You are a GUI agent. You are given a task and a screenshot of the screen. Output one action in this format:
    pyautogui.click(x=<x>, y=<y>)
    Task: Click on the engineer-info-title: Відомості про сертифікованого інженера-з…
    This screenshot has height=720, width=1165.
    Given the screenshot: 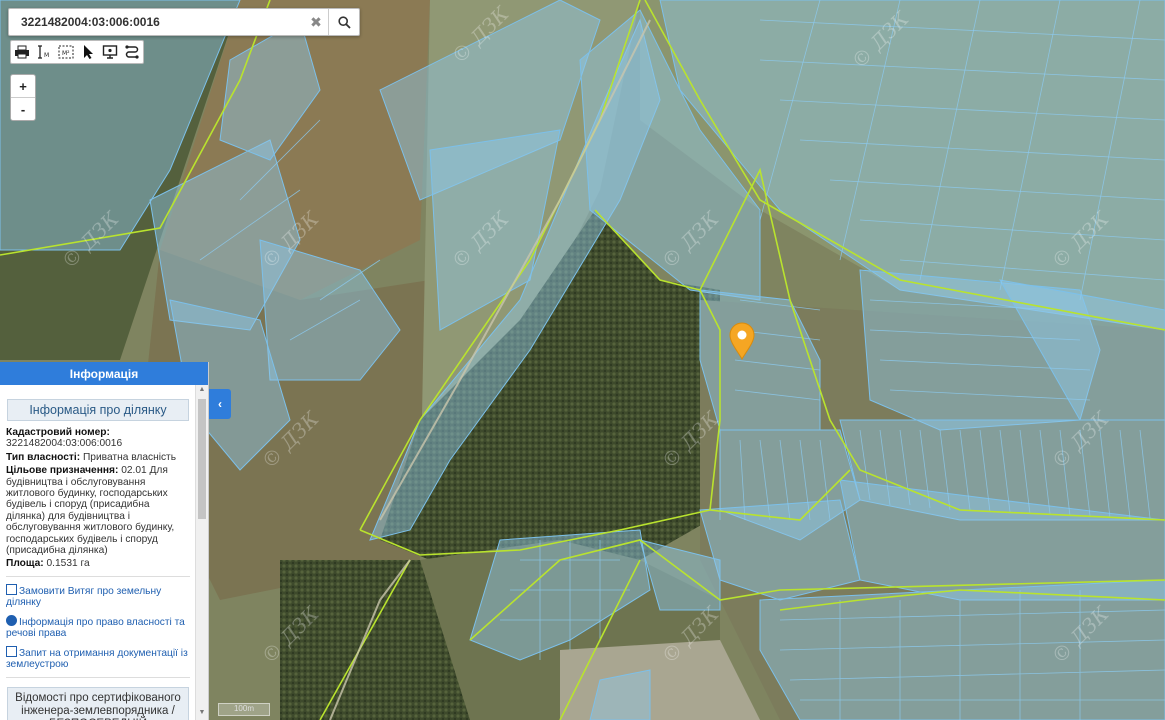 What is the action you would take?
    pyautogui.click(x=98, y=703)
    